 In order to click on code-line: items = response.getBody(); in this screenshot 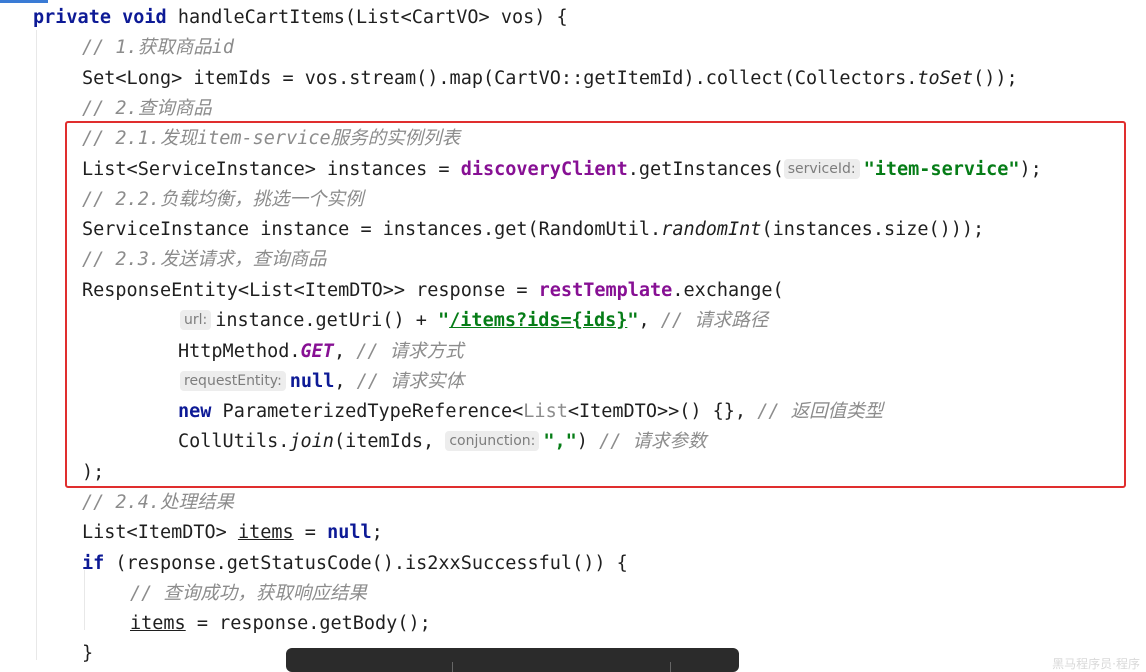, I will do `click(280, 624)`.